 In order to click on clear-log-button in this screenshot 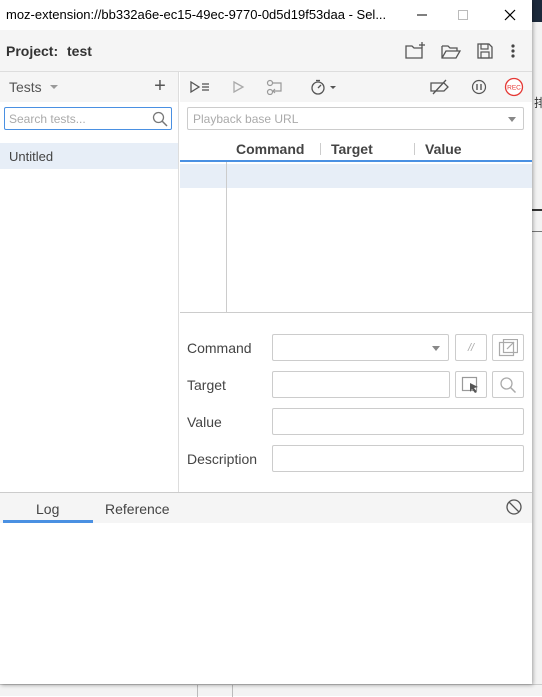, I will do `click(514, 509)`.